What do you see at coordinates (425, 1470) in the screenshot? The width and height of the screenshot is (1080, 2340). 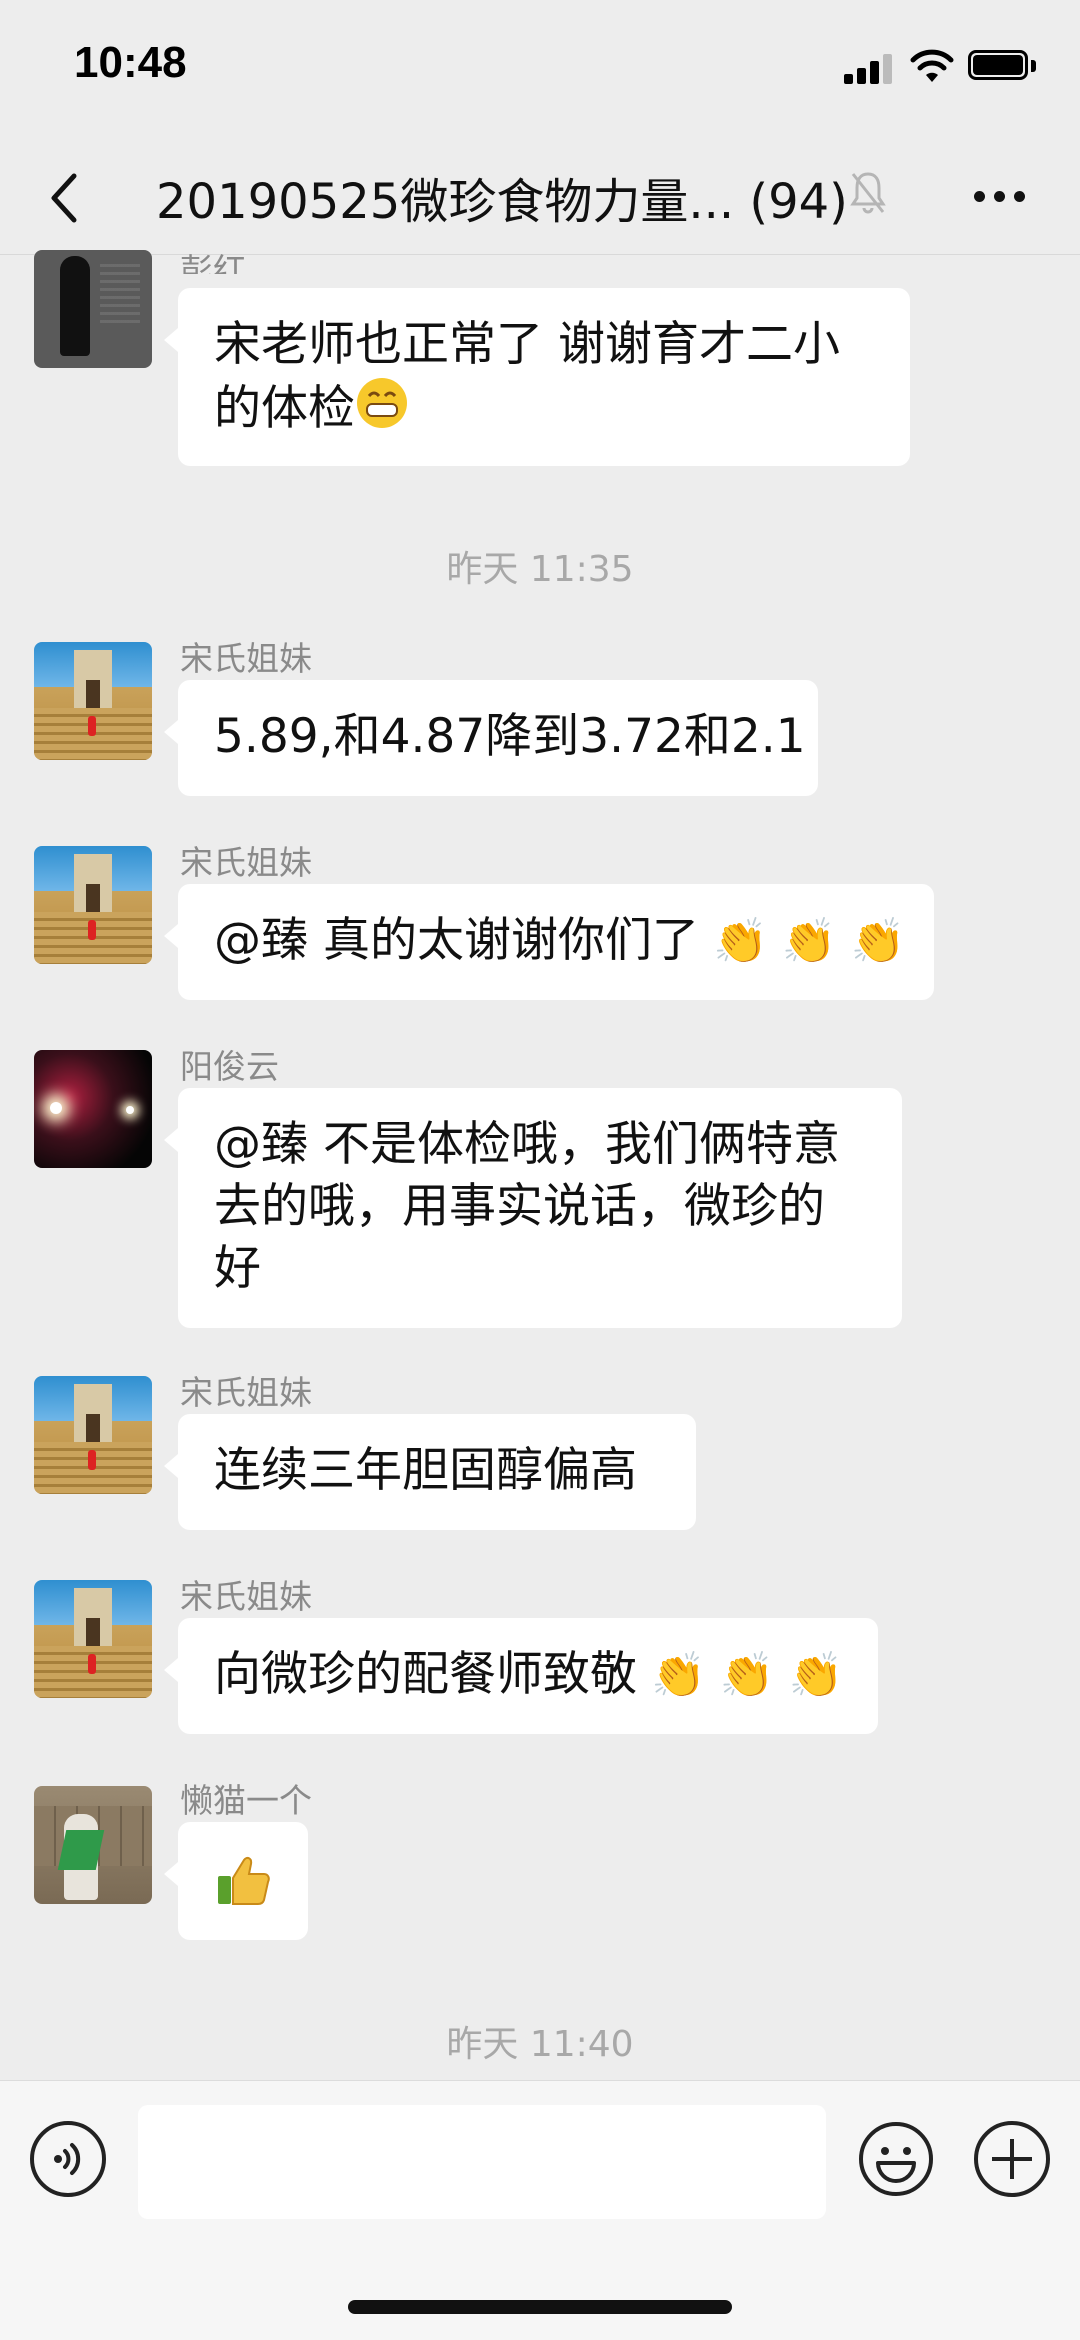 I see `message-text: 连续三年胆固醇偏高` at bounding box center [425, 1470].